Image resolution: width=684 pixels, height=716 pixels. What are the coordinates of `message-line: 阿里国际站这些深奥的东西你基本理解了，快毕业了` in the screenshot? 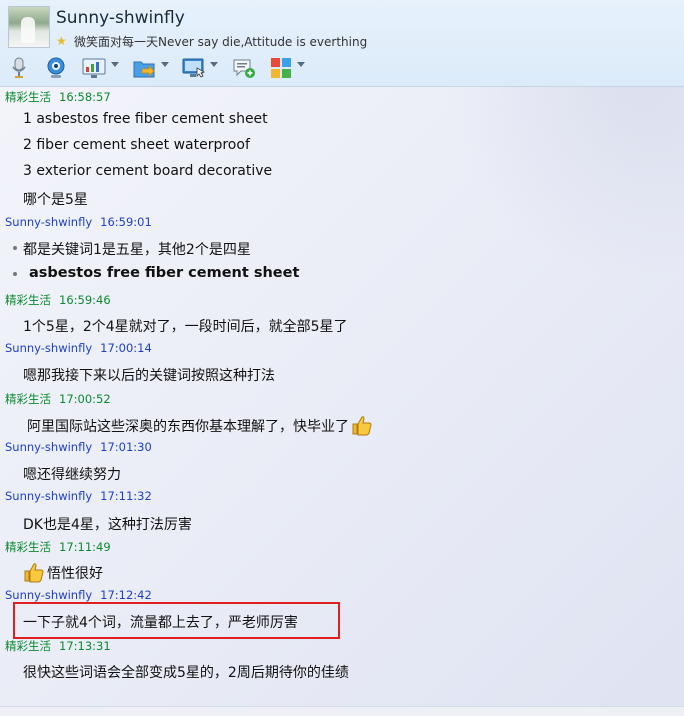 It's located at (200, 427).